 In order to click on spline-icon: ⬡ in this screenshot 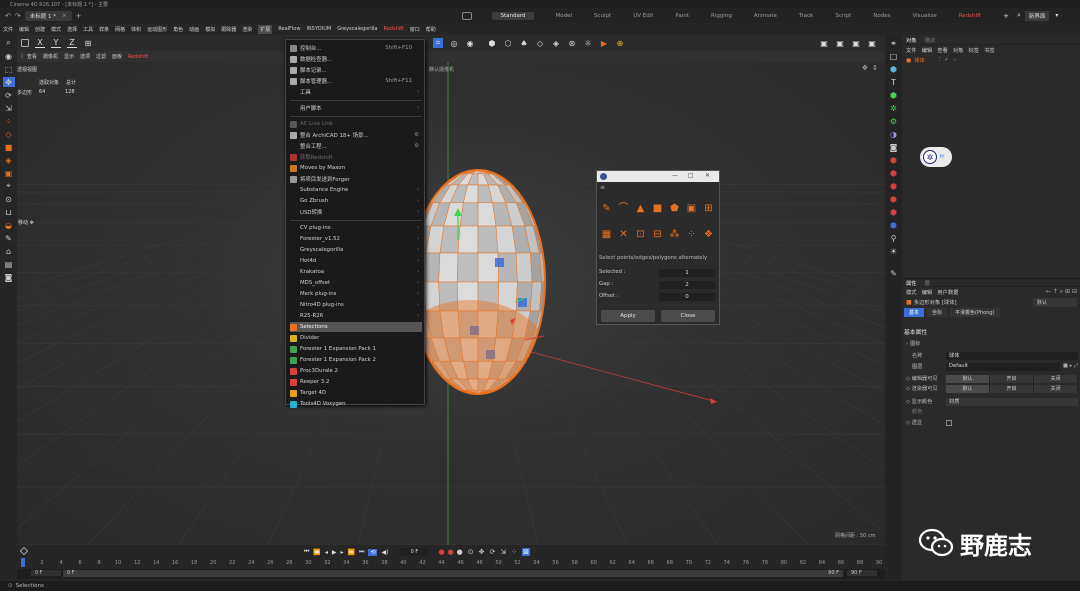, I will do `click(508, 43)`.